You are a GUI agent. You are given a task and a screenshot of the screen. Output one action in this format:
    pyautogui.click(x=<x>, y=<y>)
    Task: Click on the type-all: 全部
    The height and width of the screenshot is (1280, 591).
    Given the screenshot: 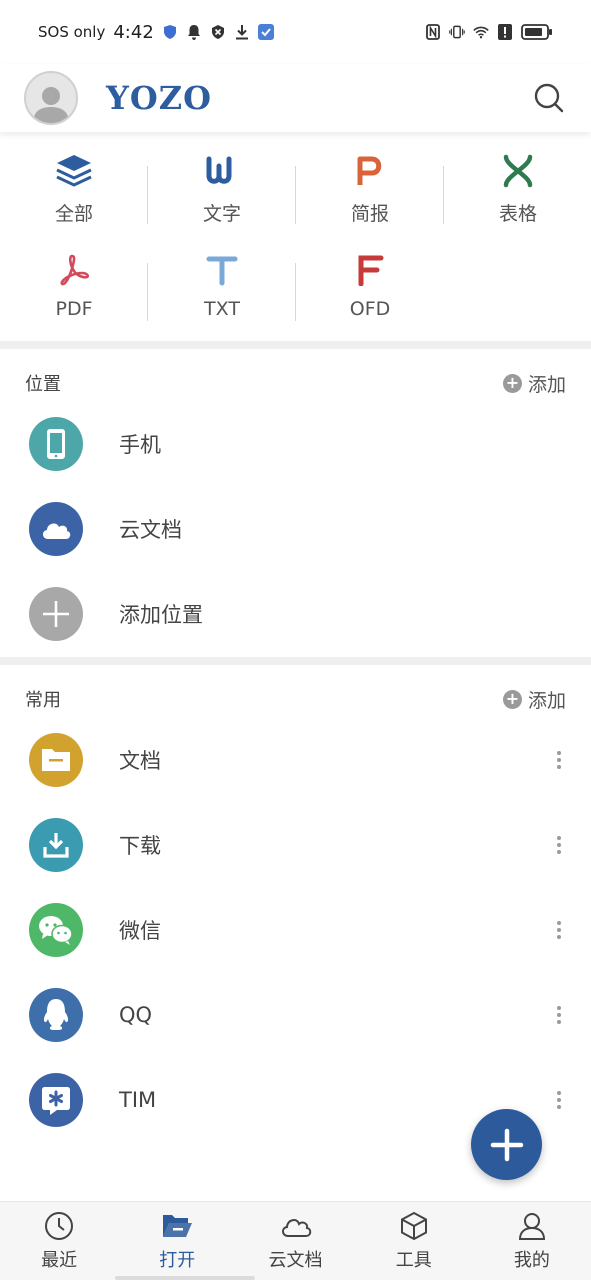 What is the action you would take?
    pyautogui.click(x=74, y=188)
    